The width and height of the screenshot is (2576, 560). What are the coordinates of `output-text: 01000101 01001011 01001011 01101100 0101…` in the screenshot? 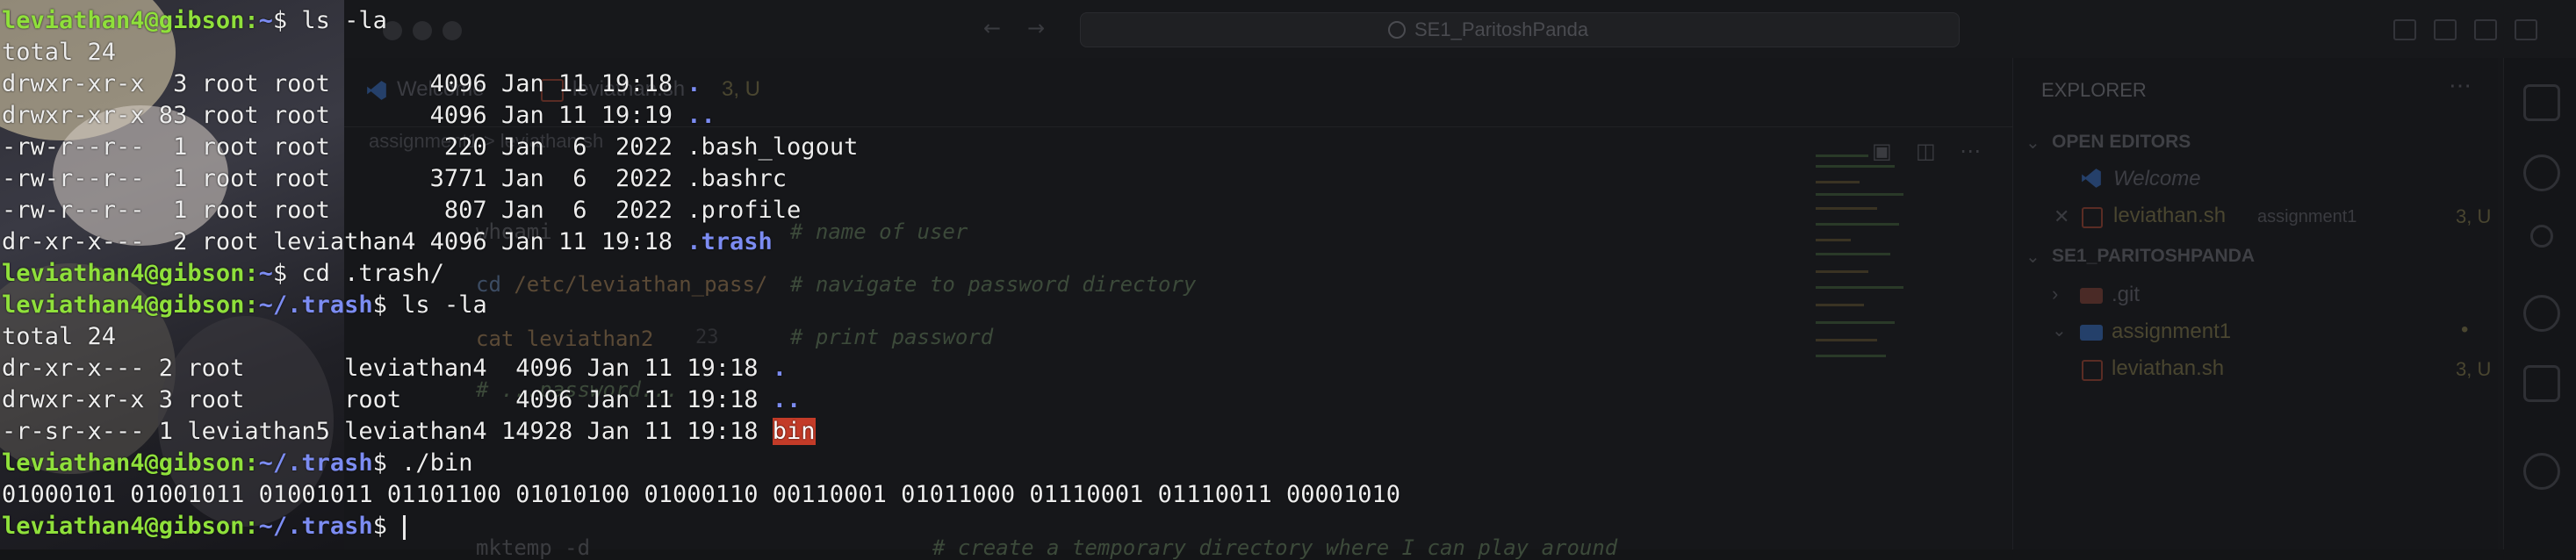 It's located at (701, 494).